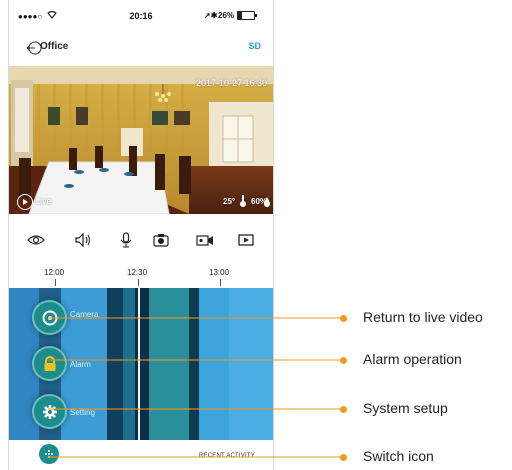  Describe the element at coordinates (398, 456) in the screenshot. I see `callout-switch: Switch icon` at that location.